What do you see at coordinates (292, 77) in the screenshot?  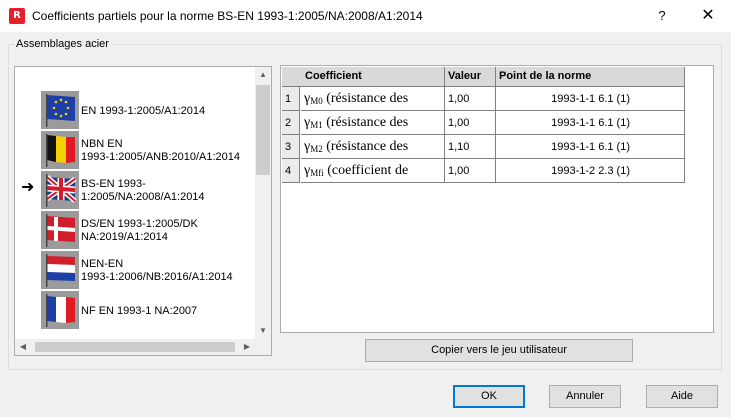 I see `table-corner-header` at bounding box center [292, 77].